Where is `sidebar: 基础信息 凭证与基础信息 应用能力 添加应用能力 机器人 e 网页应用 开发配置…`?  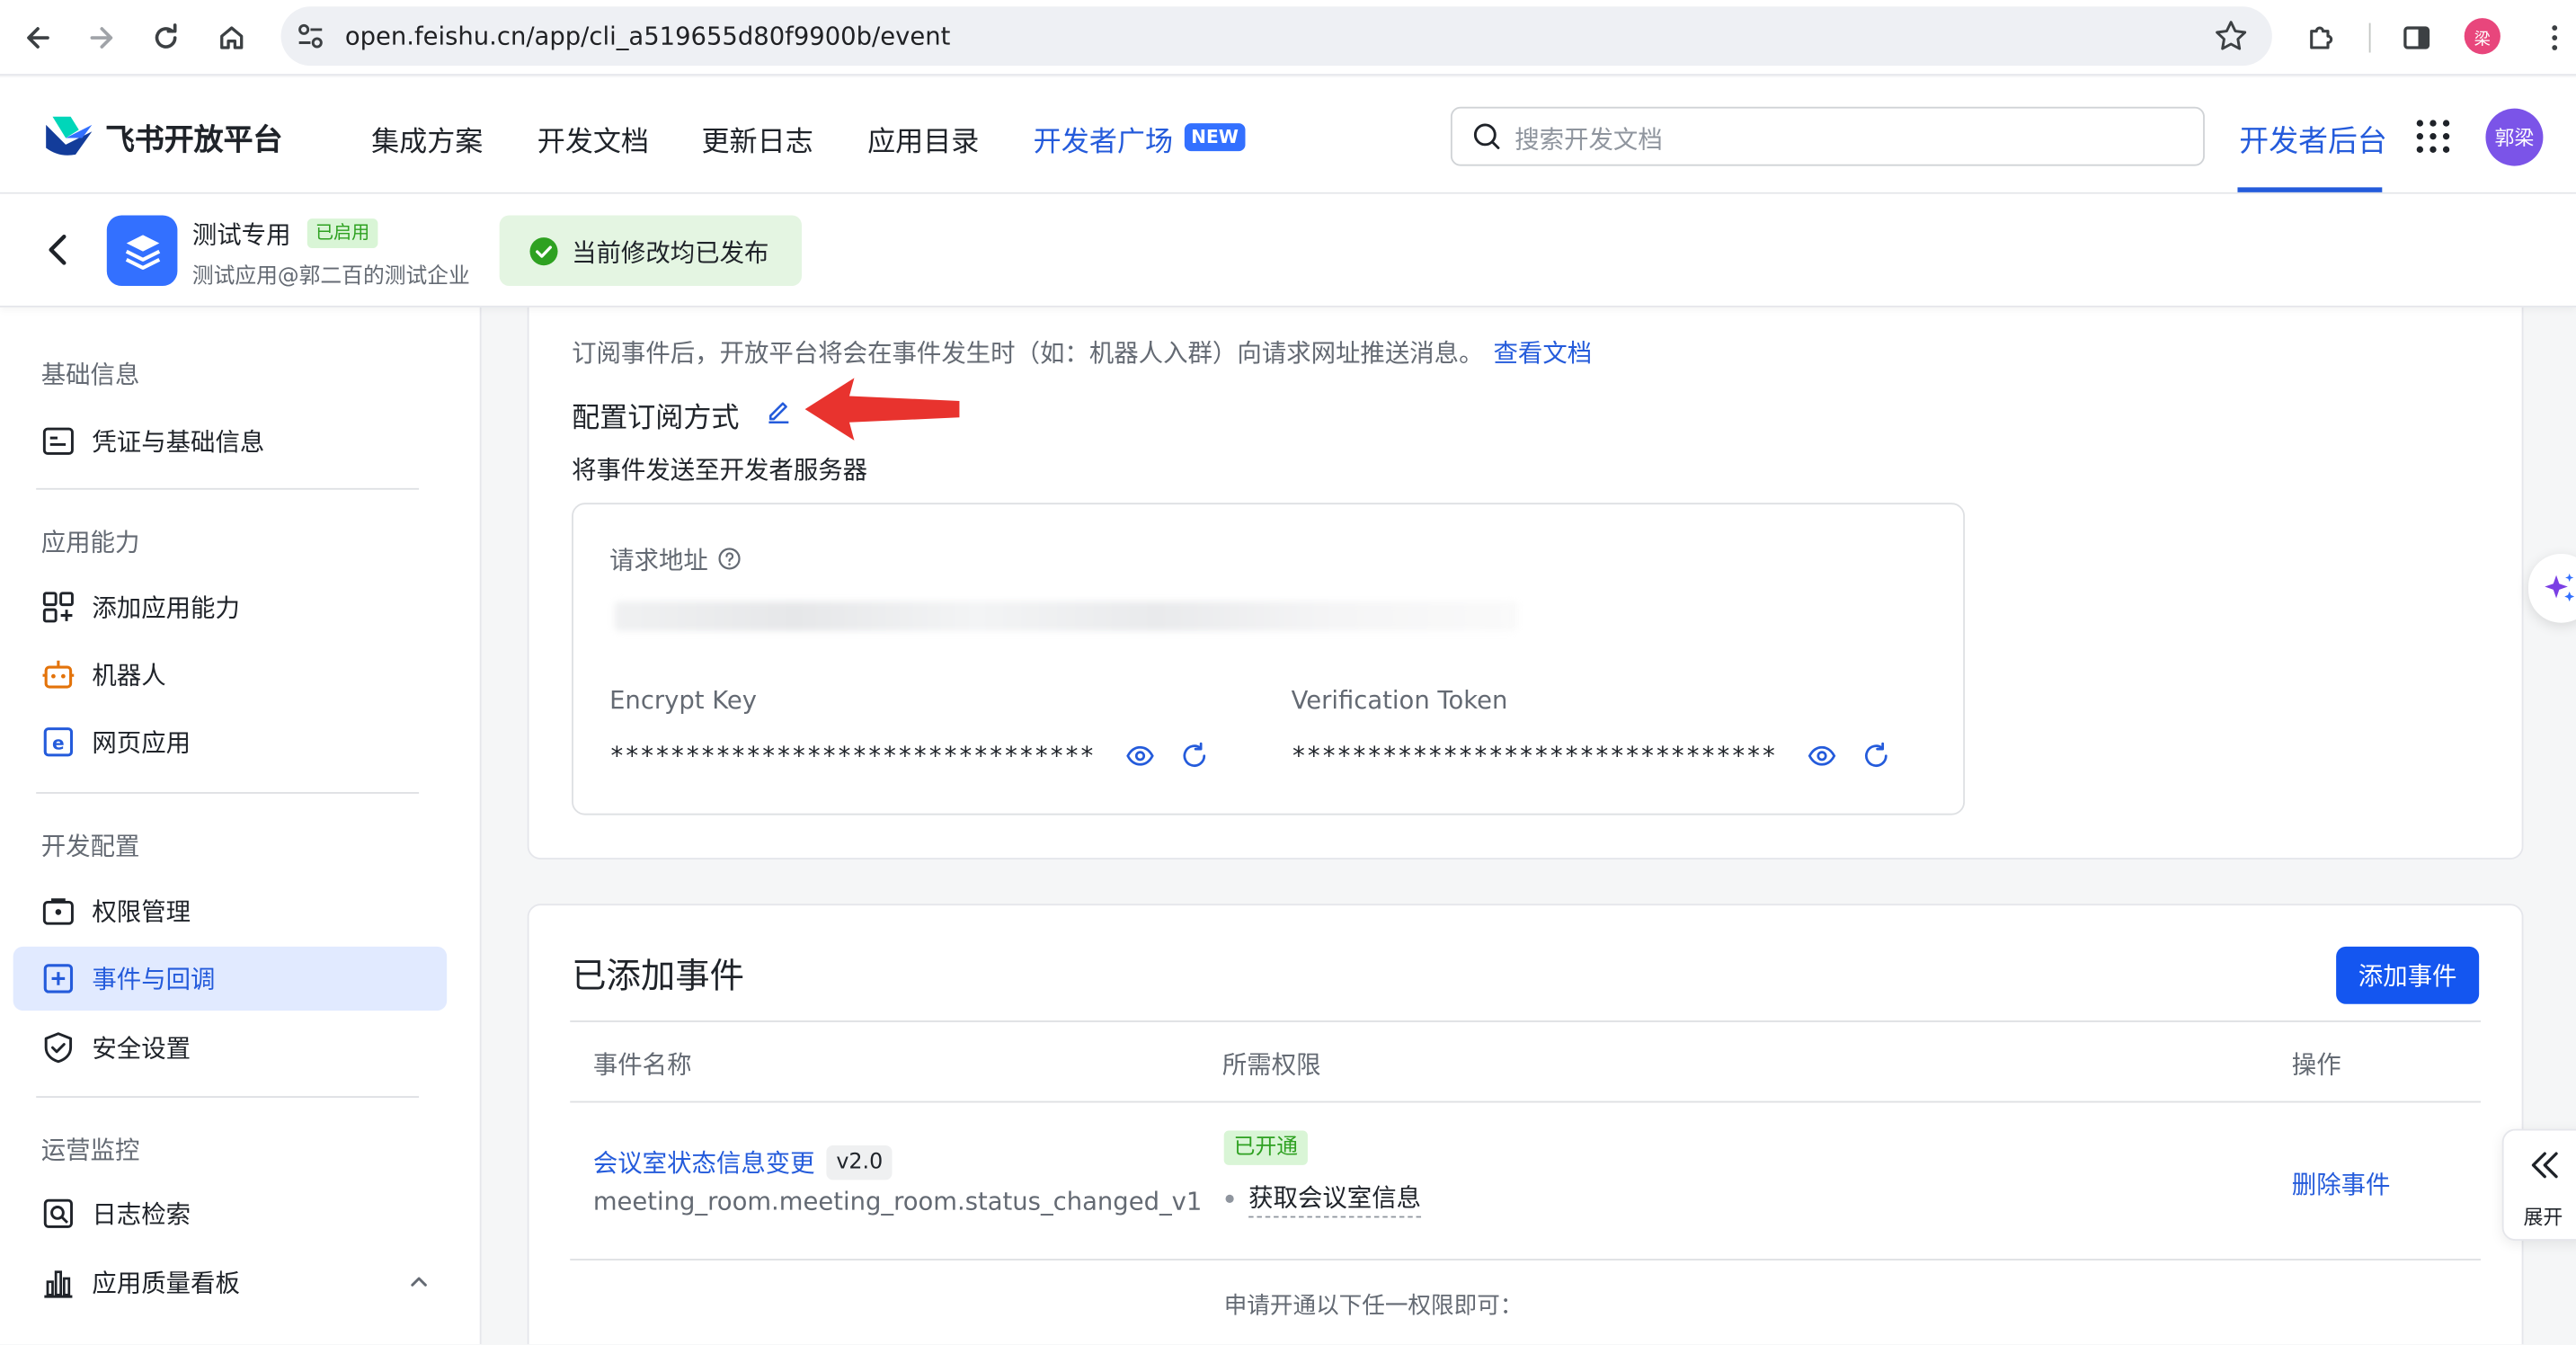 sidebar: 基础信息 凭证与基础信息 应用能力 添加应用能力 机器人 e 网页应用 开发配置… is located at coordinates (241, 826).